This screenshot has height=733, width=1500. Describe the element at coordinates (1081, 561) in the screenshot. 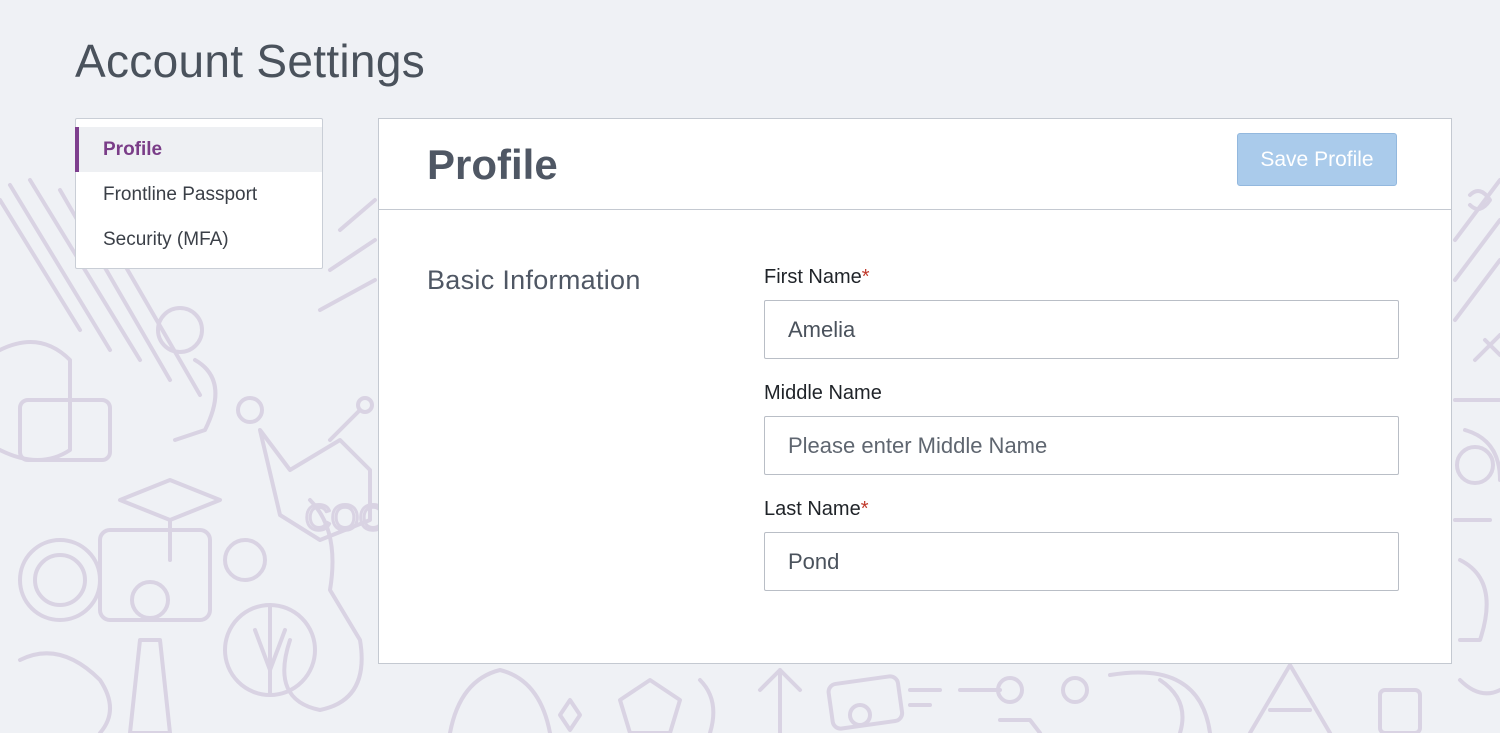

I see `last-name-input` at that location.